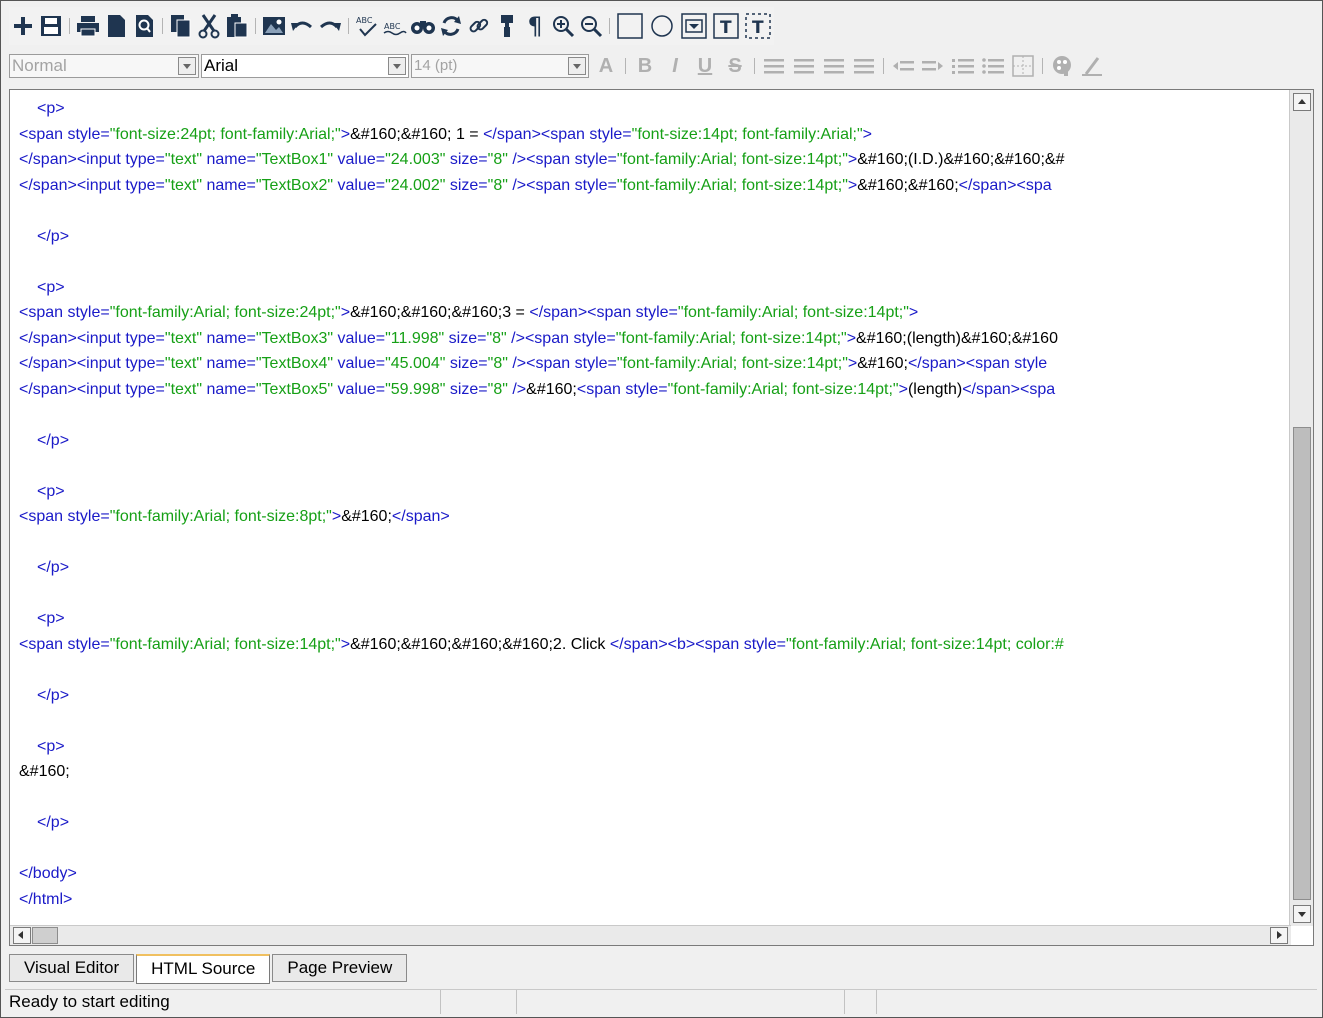 The height and width of the screenshot is (1018, 1323). What do you see at coordinates (1302, 102) in the screenshot?
I see `scroll-up-icon` at bounding box center [1302, 102].